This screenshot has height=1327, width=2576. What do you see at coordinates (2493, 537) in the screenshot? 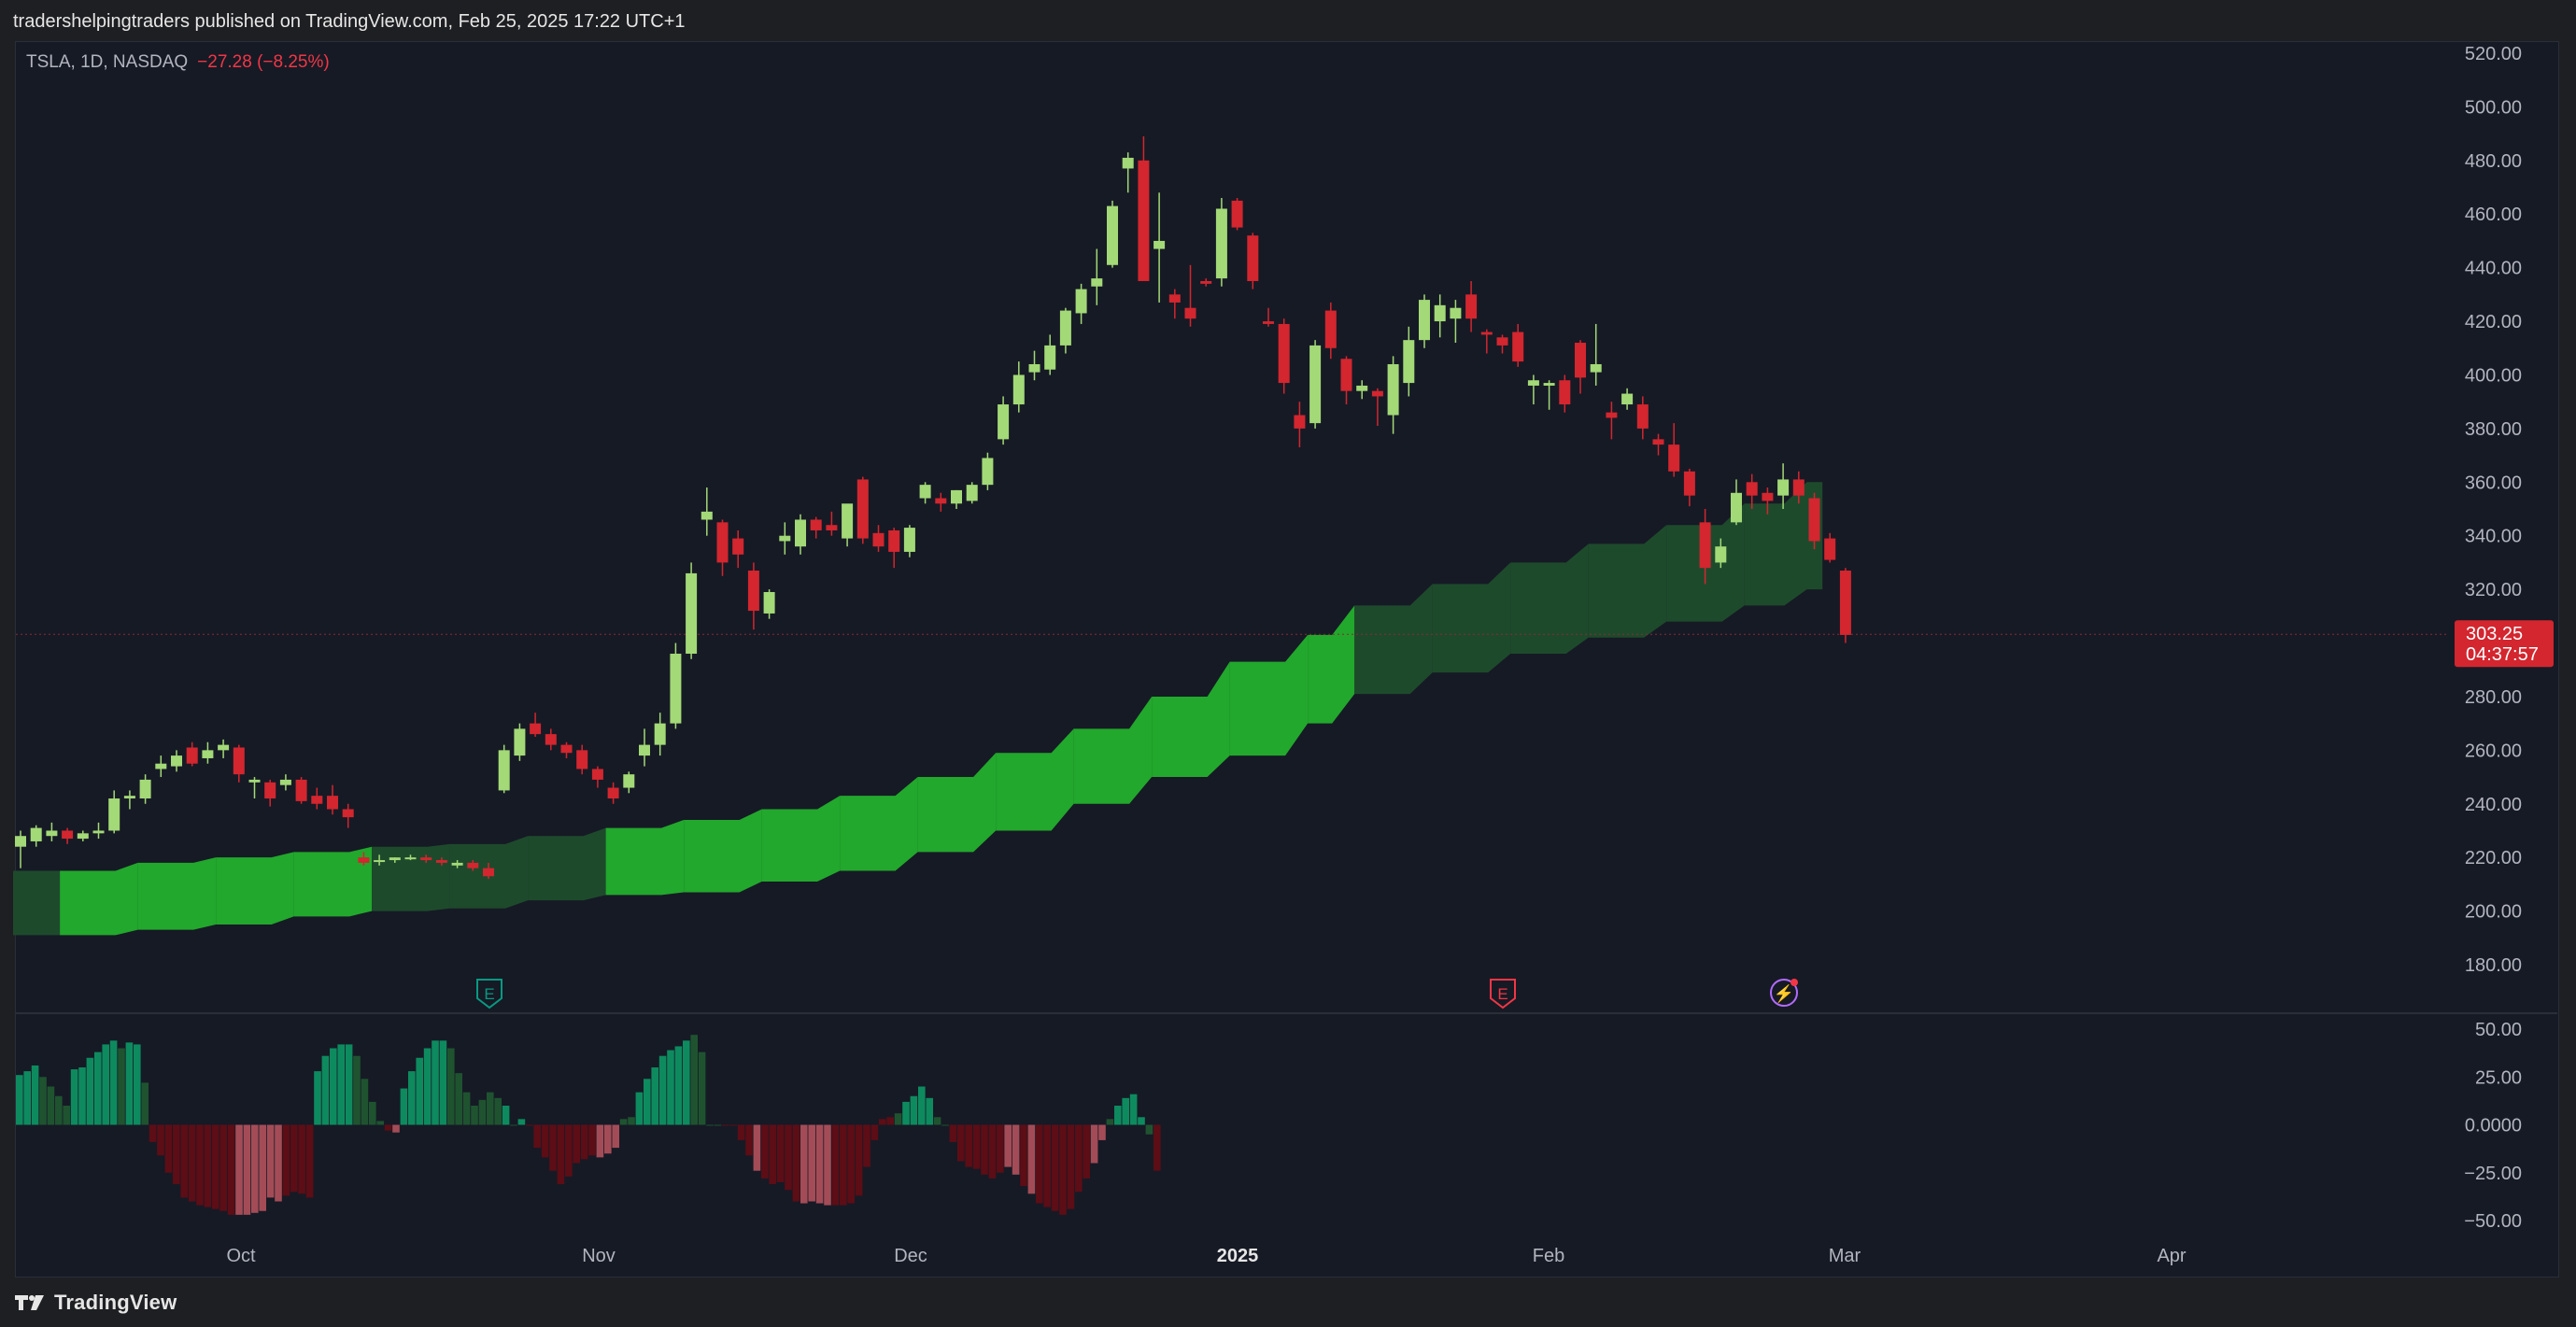
I see `price-axis-label: 340.00` at bounding box center [2493, 537].